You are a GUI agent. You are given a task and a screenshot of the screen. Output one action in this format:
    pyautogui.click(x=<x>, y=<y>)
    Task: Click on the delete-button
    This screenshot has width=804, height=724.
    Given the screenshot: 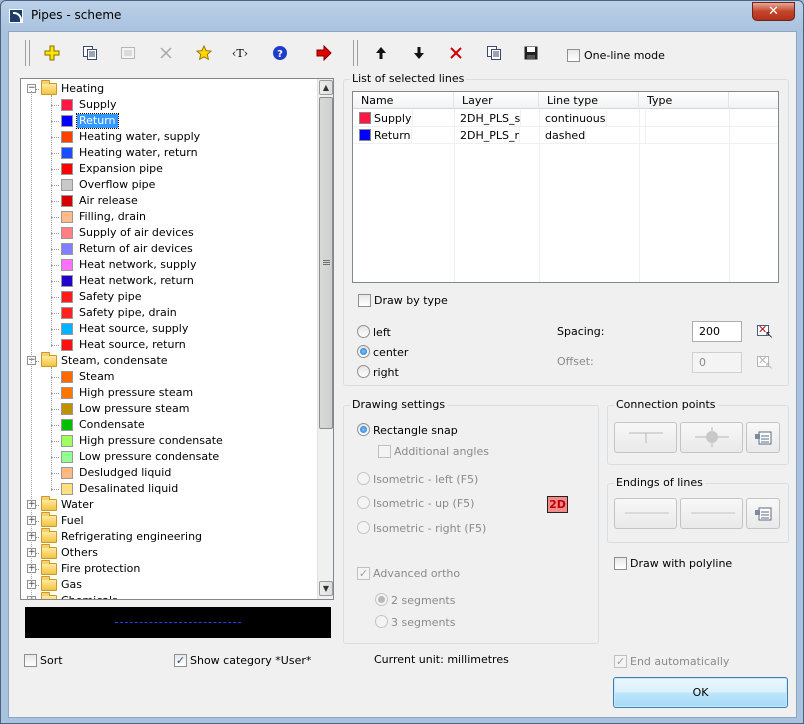 What is the action you would take?
    pyautogui.click(x=166, y=53)
    